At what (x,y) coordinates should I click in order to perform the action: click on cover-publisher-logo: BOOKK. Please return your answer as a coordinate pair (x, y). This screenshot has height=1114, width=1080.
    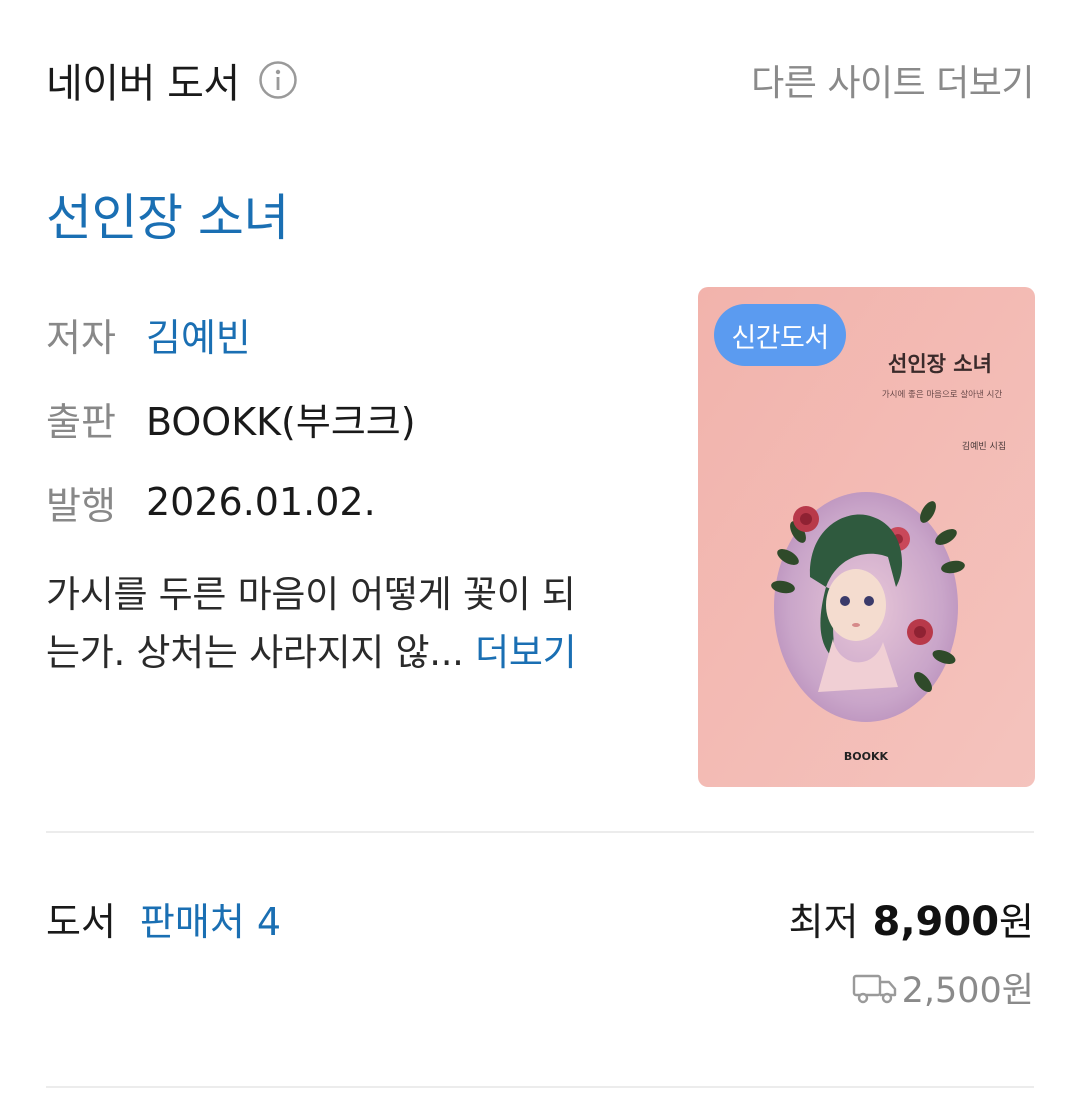
    Looking at the image, I should click on (866, 756).